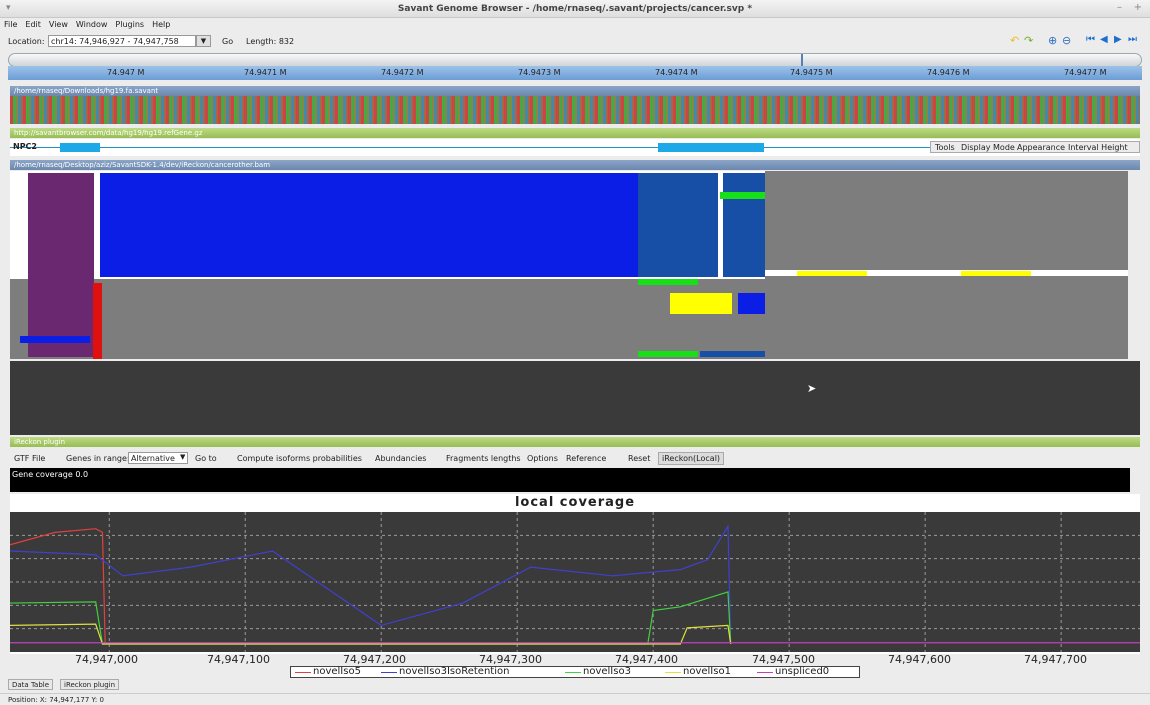 The height and width of the screenshot is (705, 1150). Describe the element at coordinates (691, 458) in the screenshot. I see `ireckon-local-button: iReckon(Local)` at that location.